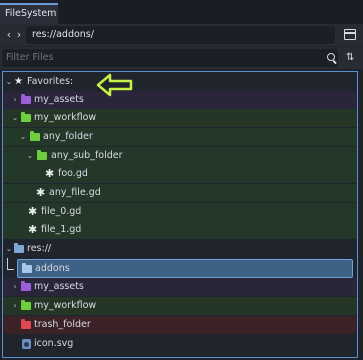  What do you see at coordinates (18, 81) in the screenshot?
I see `star-icon: ★` at bounding box center [18, 81].